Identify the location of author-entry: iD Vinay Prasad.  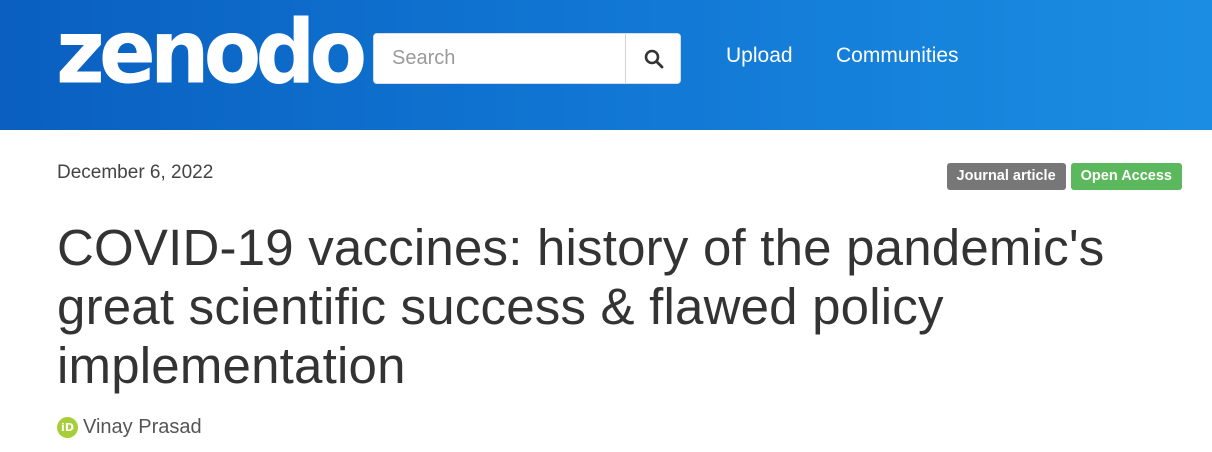
(129, 427).